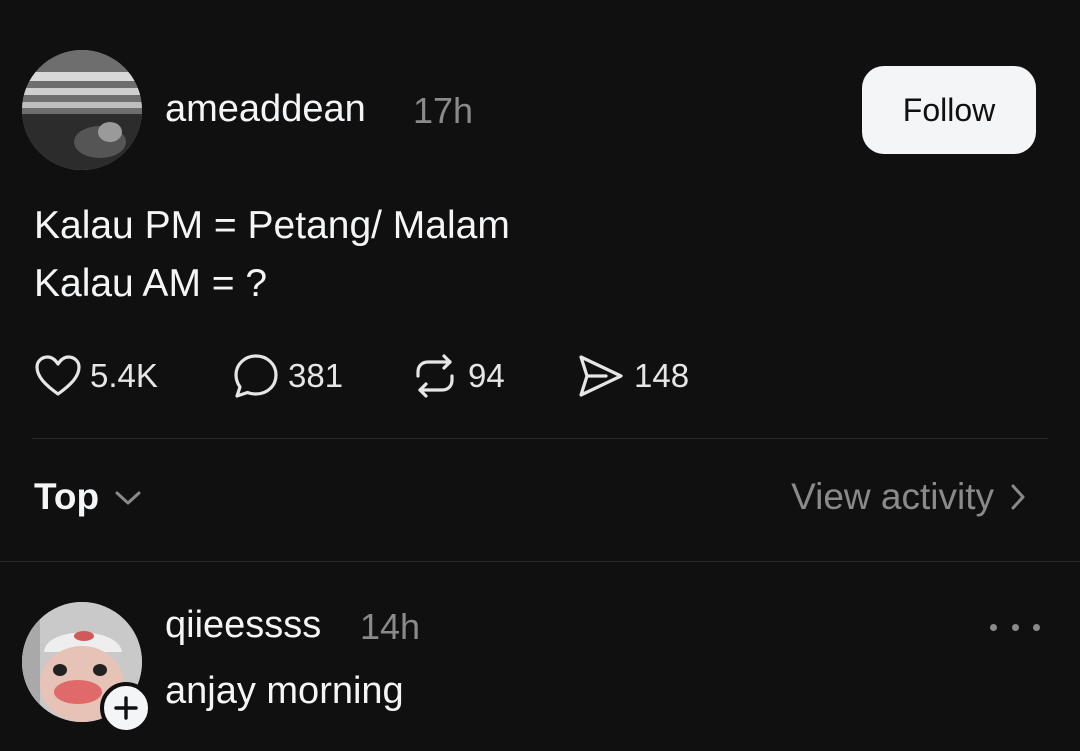 Image resolution: width=1080 pixels, height=751 pixels. I want to click on heart-icon, so click(58, 375).